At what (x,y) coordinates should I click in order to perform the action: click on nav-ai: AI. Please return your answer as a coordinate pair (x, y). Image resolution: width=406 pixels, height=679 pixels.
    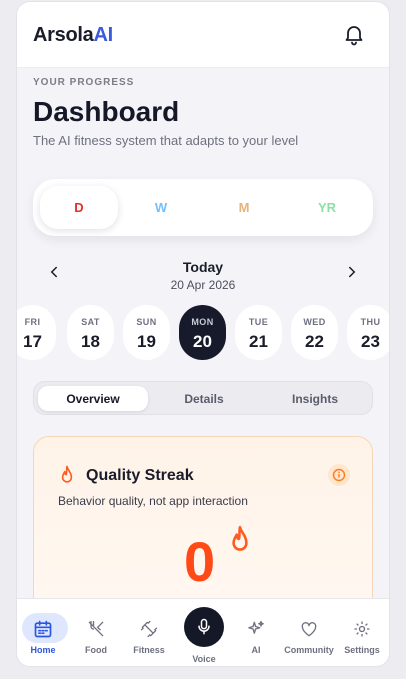
    Looking at the image, I should click on (256, 632).